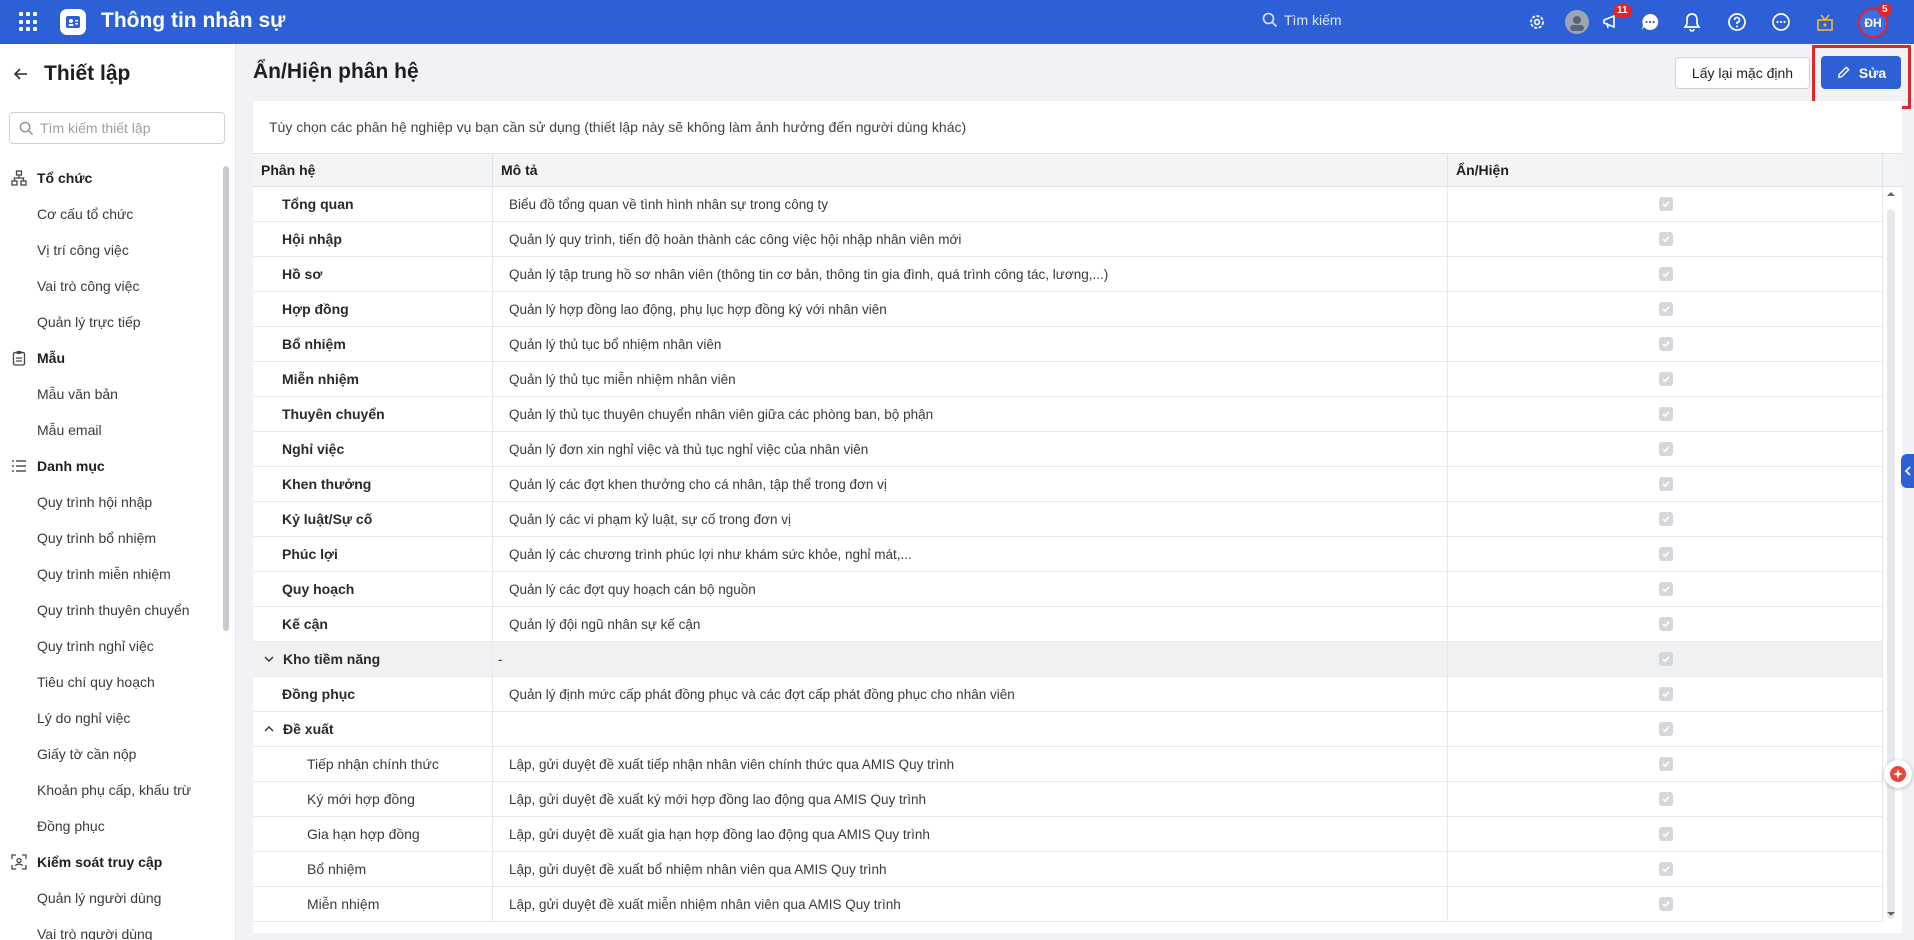 The image size is (1914, 940). What do you see at coordinates (1577, 22) in the screenshot?
I see `profile-photo-icon` at bounding box center [1577, 22].